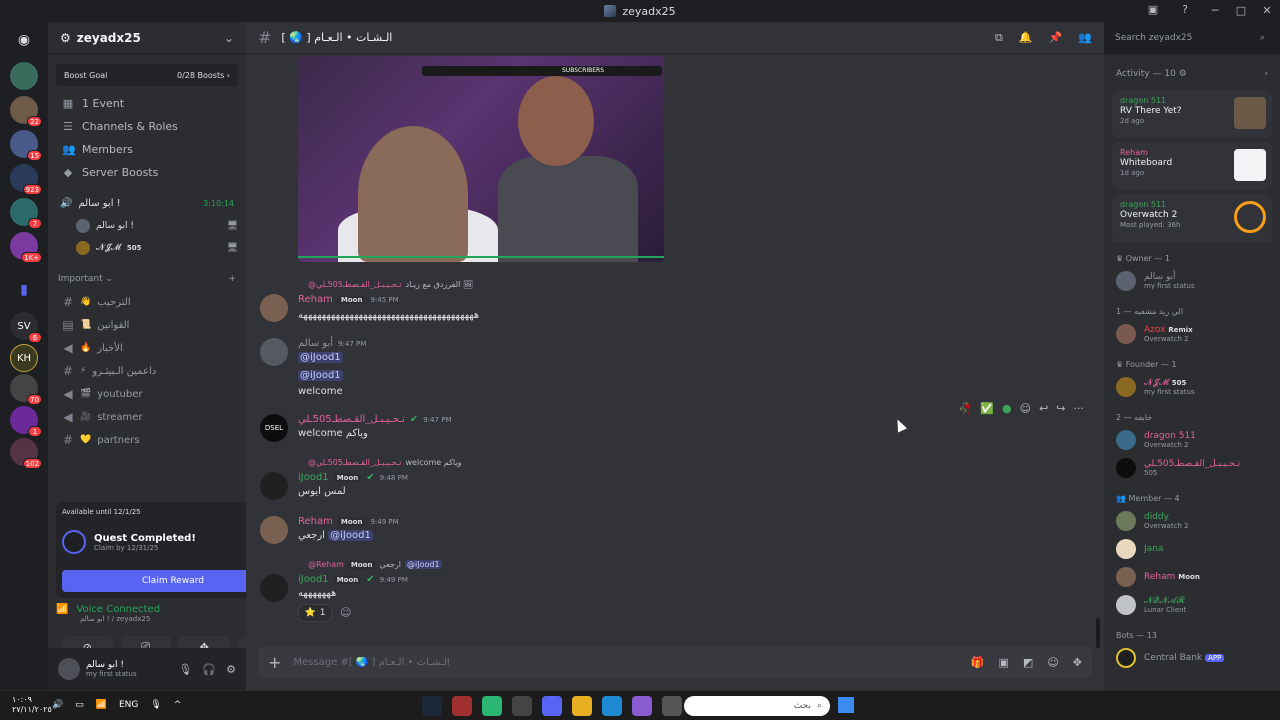  I want to click on server-icon-4: 923, so click(26, 179).